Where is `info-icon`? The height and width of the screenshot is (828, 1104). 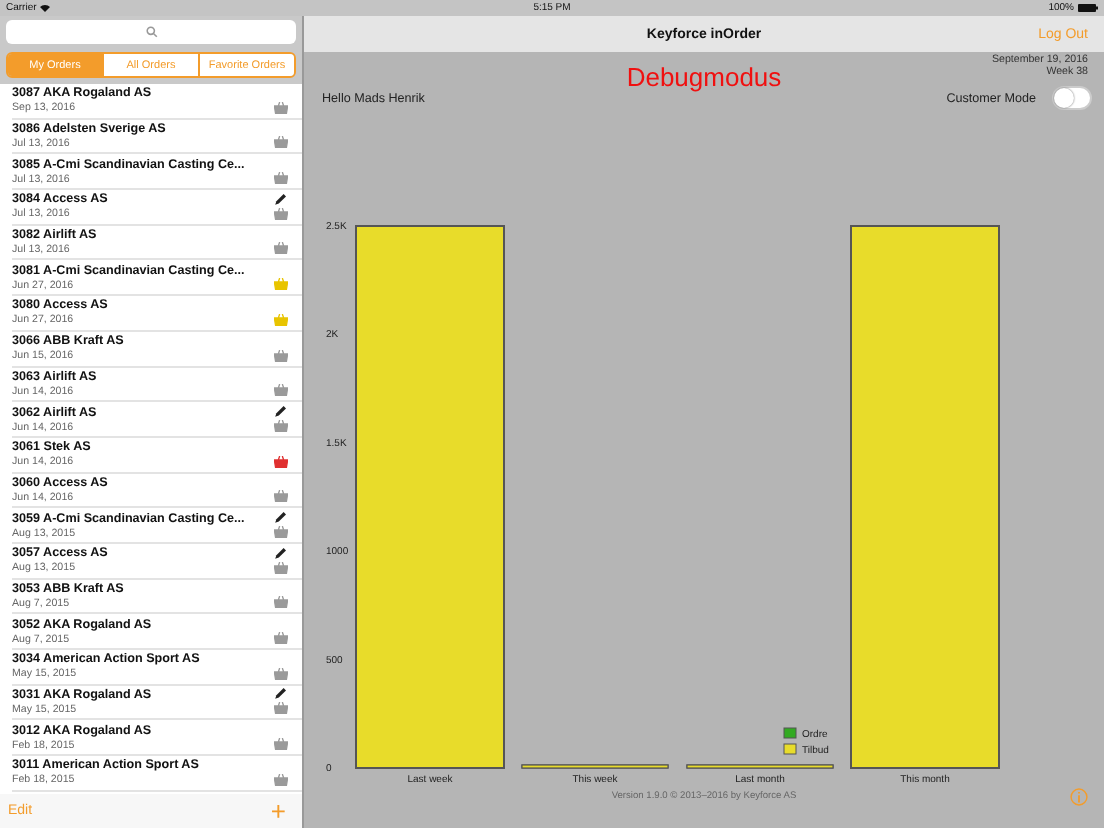
info-icon is located at coordinates (1079, 797).